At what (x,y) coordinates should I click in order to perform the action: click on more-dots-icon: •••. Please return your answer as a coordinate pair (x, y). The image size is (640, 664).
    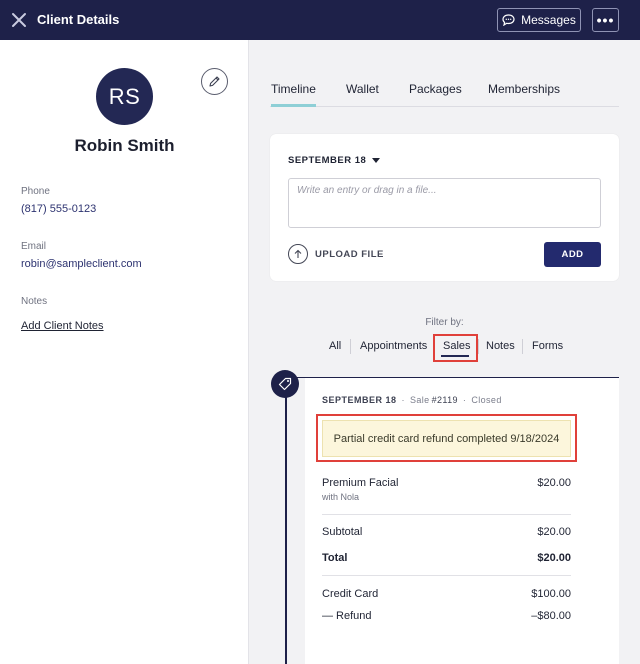
    Looking at the image, I should click on (605, 20).